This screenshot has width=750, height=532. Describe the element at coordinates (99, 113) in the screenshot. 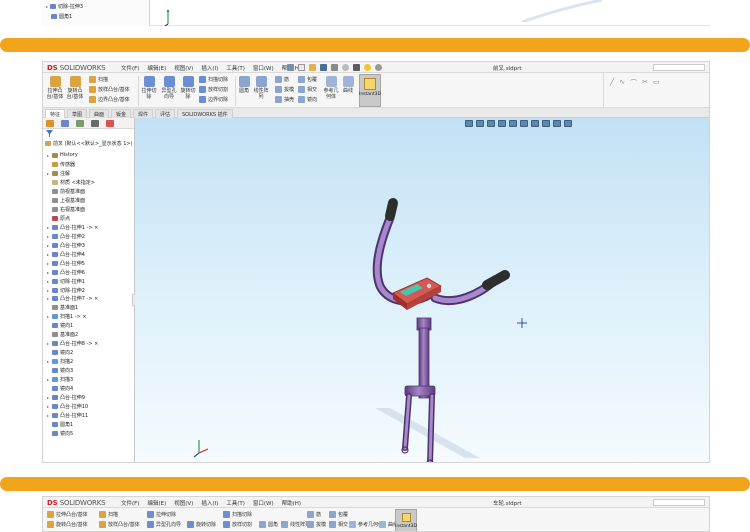

I see `tab-surfaces: 曲面` at that location.